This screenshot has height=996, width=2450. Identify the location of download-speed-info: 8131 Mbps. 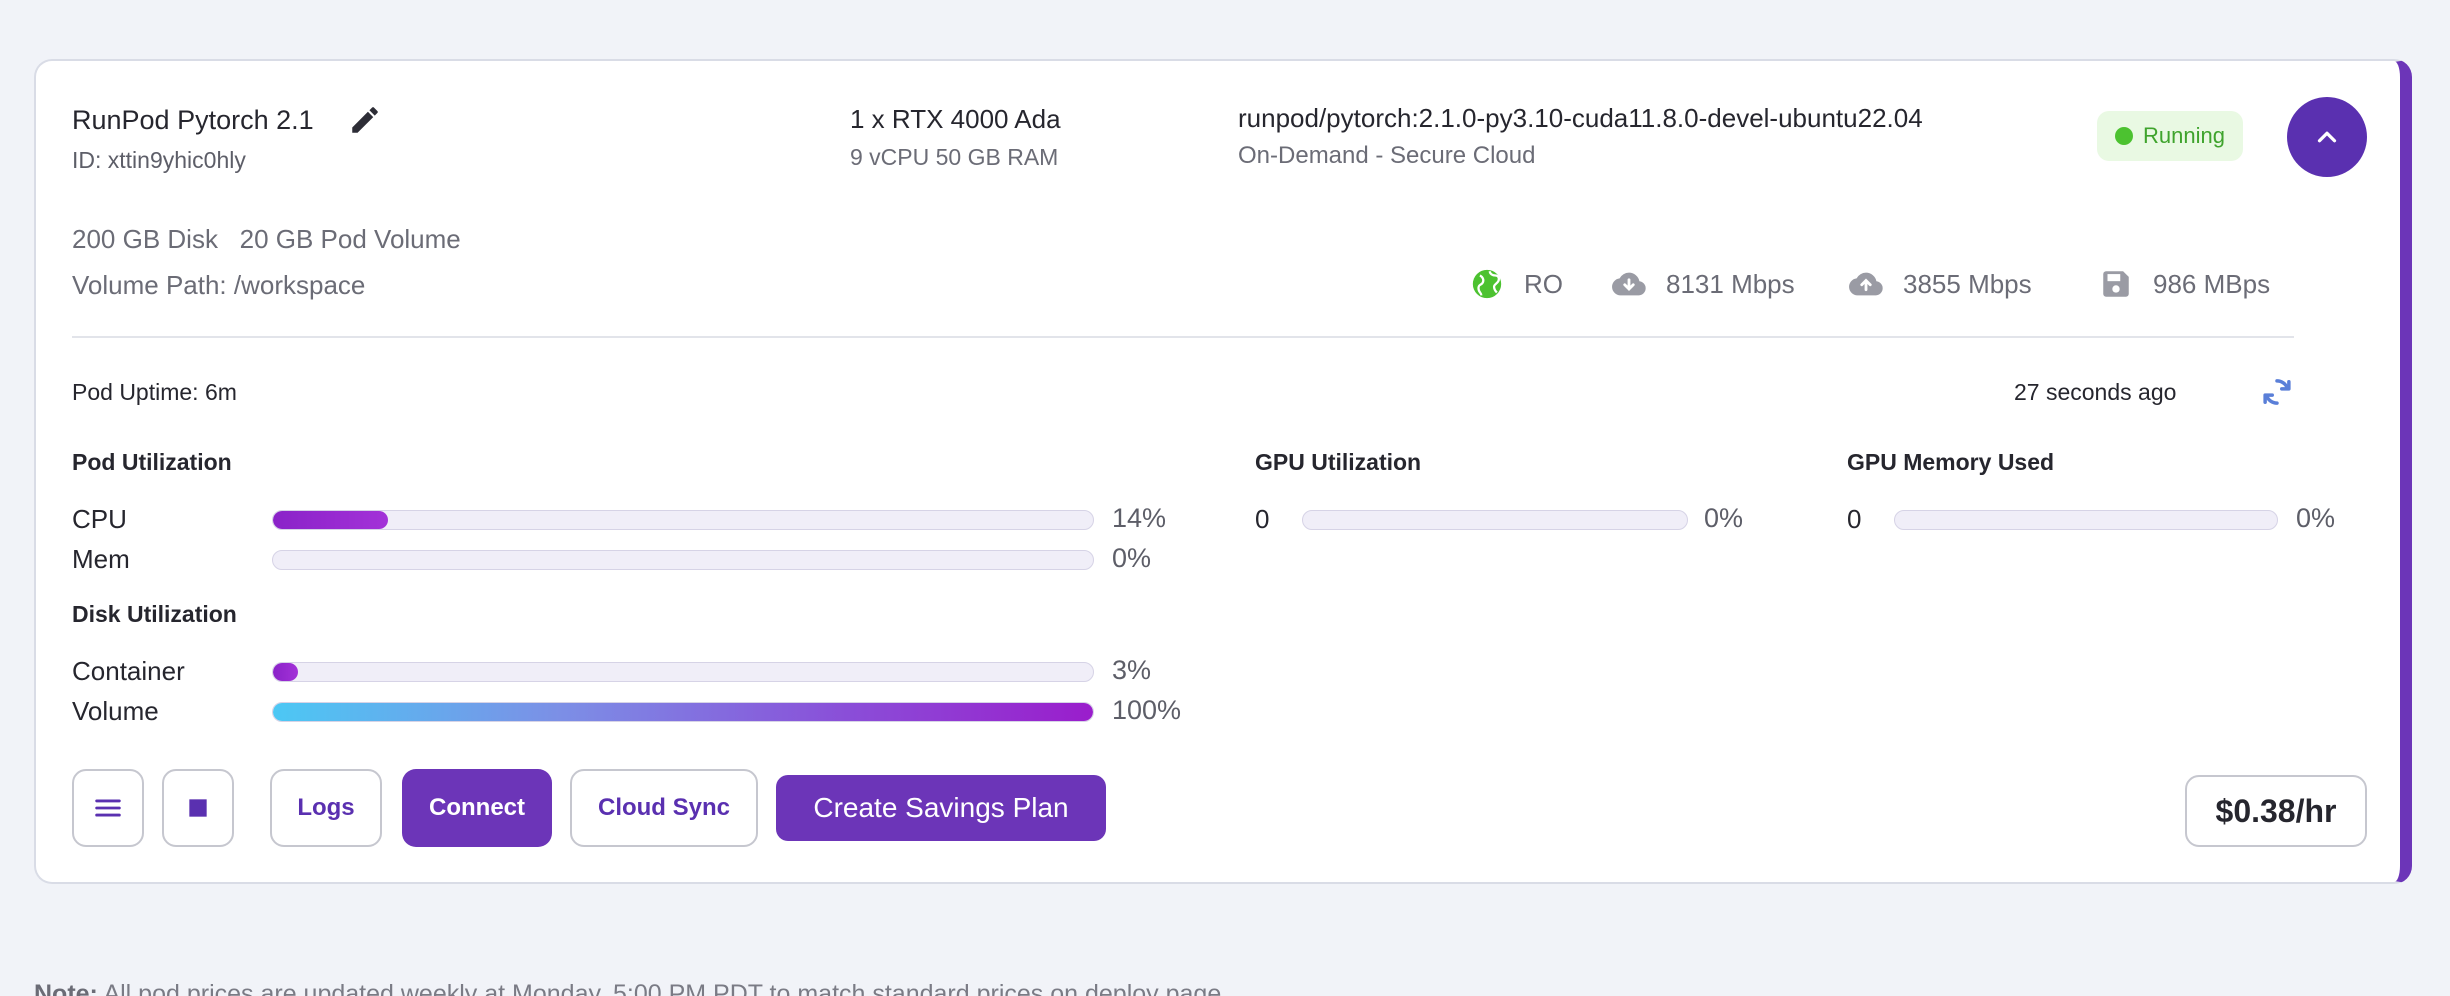
(1703, 284).